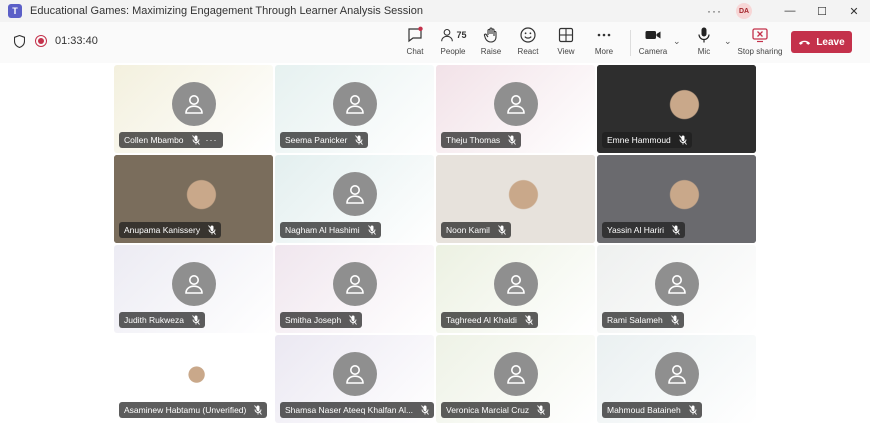 This screenshot has height=435, width=870. Describe the element at coordinates (461, 35) in the screenshot. I see `people-count: 75` at that location.